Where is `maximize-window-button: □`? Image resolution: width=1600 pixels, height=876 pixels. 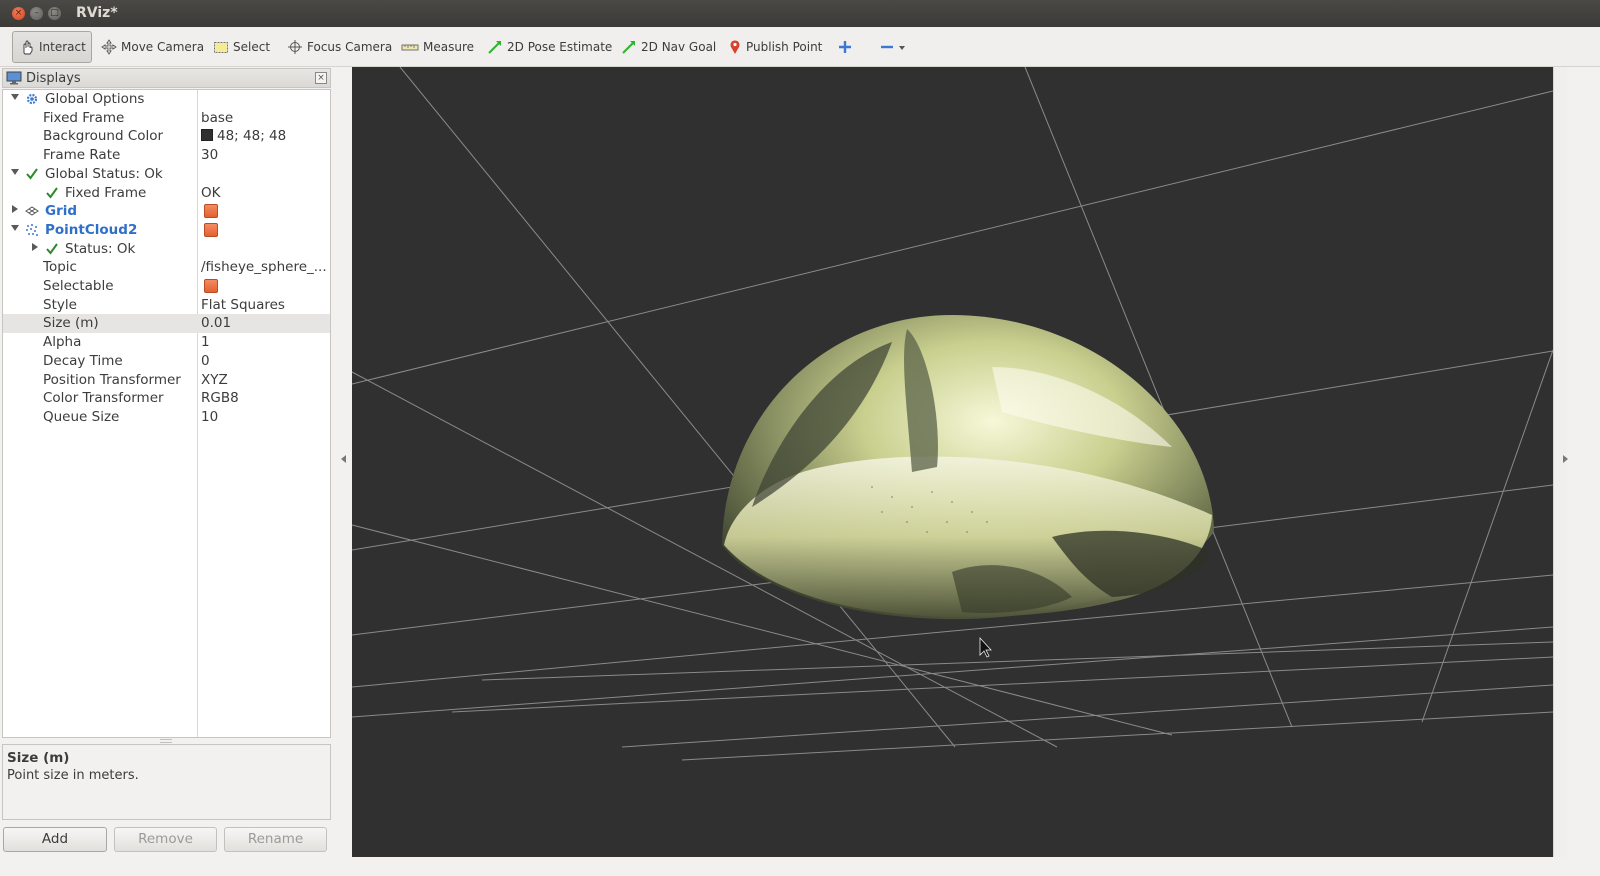 maximize-window-button: □ is located at coordinates (54, 13).